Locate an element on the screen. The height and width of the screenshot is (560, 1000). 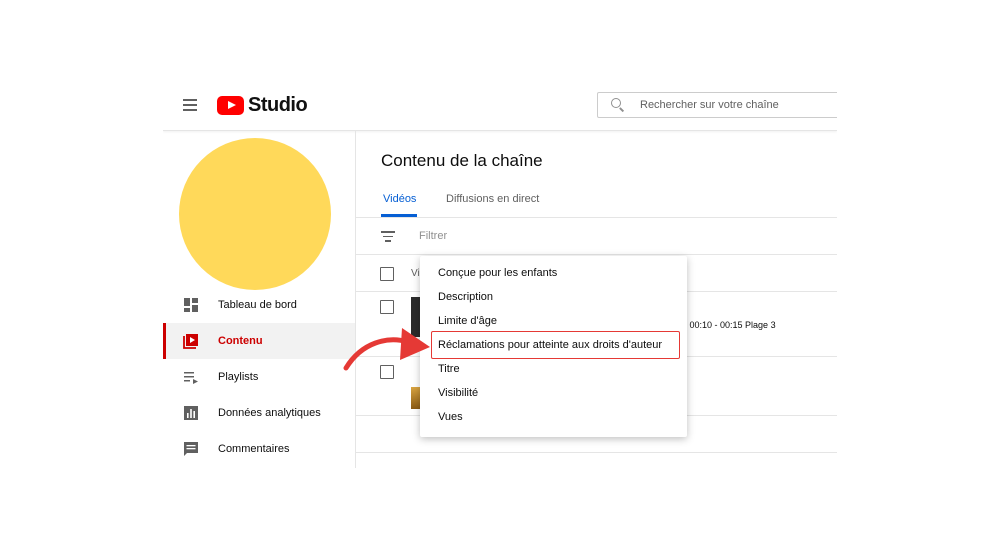
filter-input-label: Filtrer is located at coordinates (433, 236).